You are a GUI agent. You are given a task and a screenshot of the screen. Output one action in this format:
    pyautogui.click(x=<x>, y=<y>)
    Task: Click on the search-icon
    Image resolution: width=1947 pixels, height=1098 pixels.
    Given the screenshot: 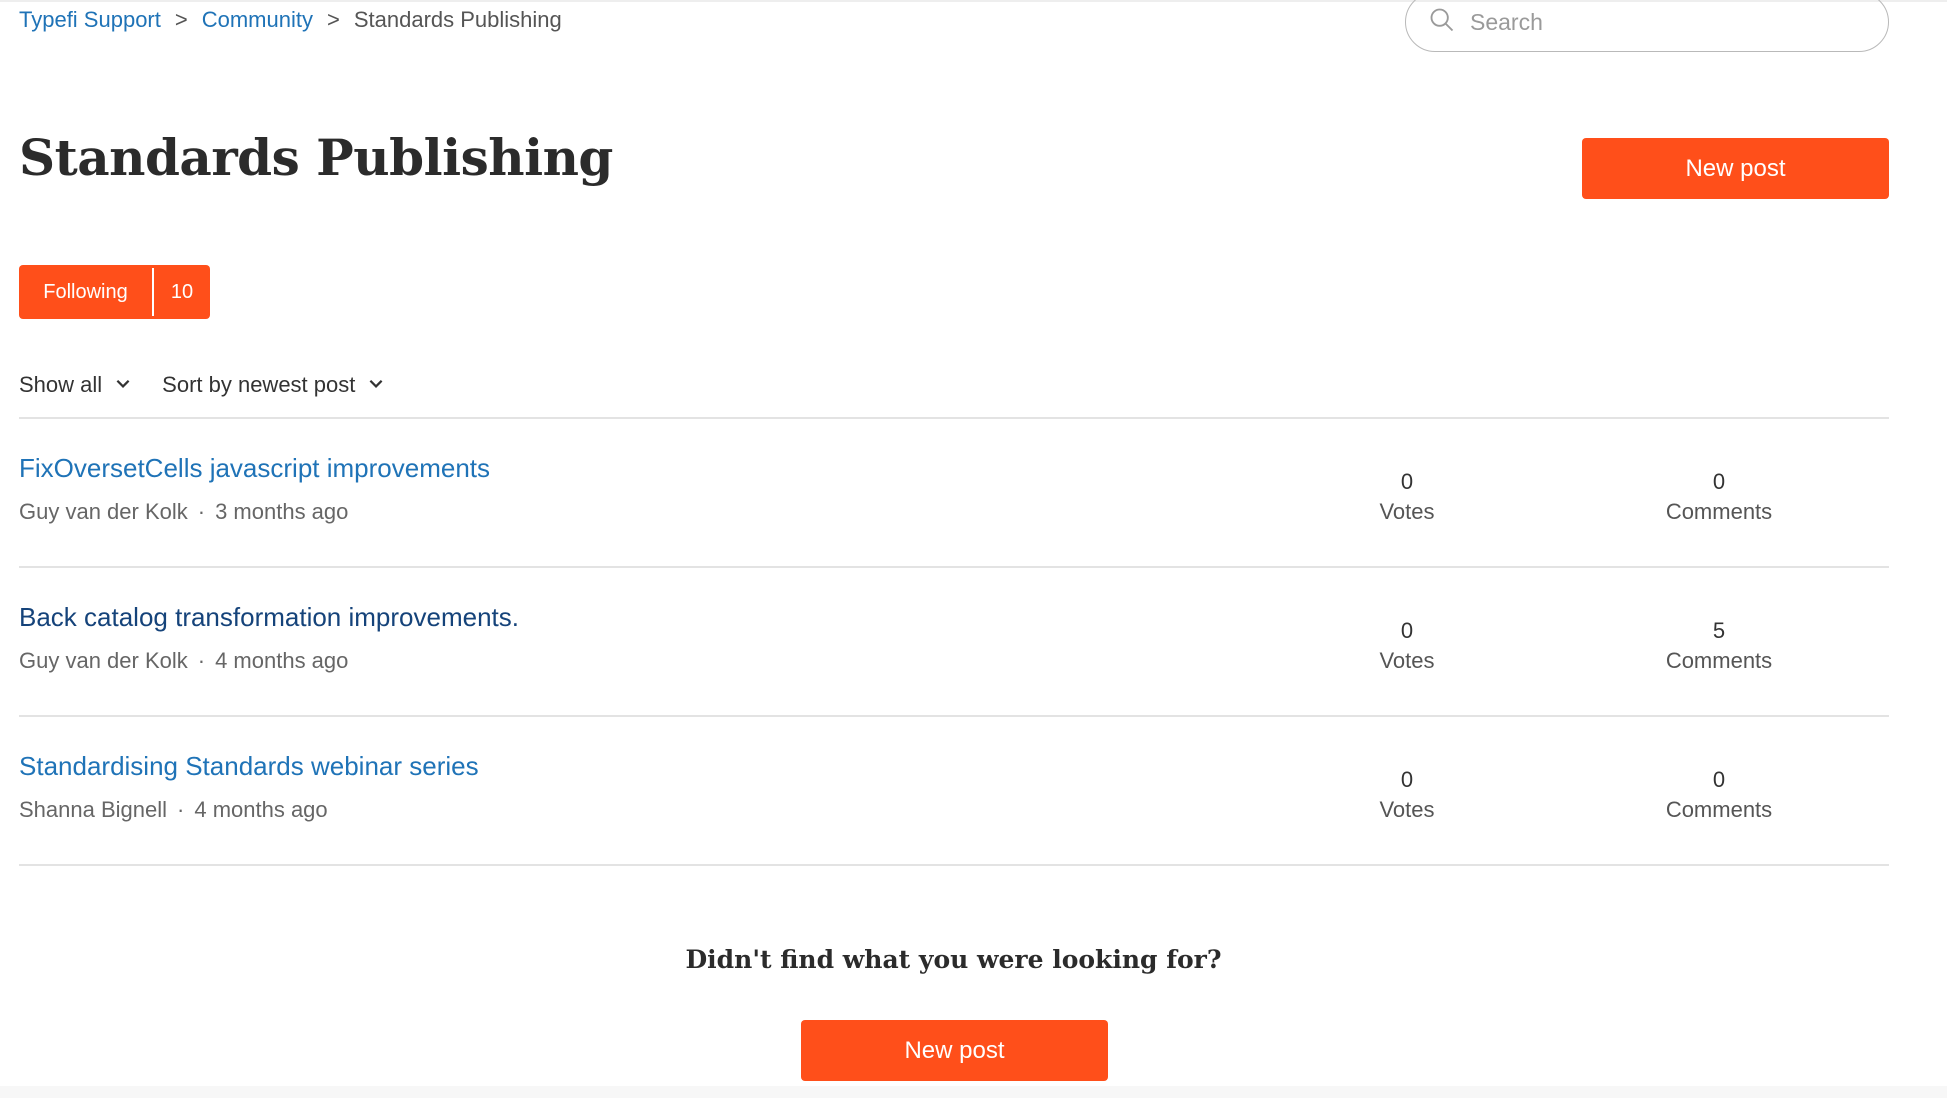 What is the action you would take?
    pyautogui.click(x=1442, y=22)
    